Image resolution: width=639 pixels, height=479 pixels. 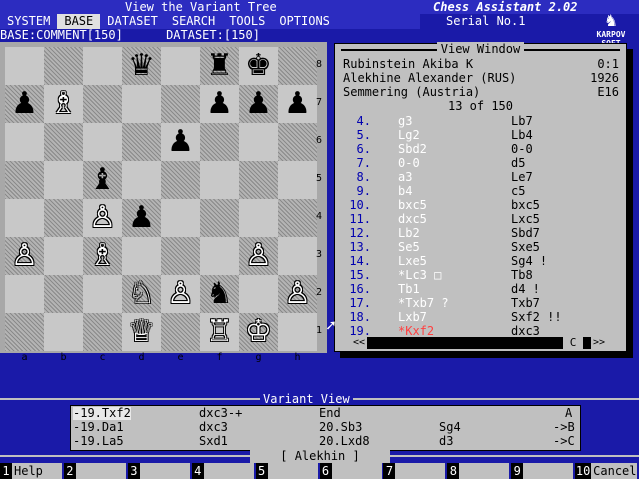 What do you see at coordinates (481, 163) in the screenshot?
I see `move-row: 7. 0-0 d5` at bounding box center [481, 163].